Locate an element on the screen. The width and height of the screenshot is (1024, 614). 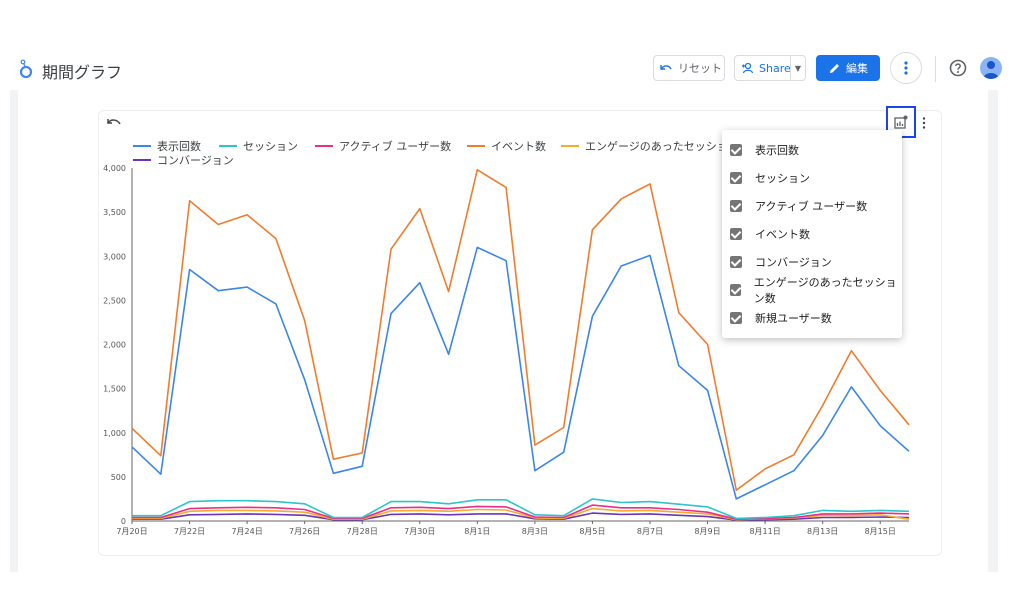
pencil-icon is located at coordinates (834, 68).